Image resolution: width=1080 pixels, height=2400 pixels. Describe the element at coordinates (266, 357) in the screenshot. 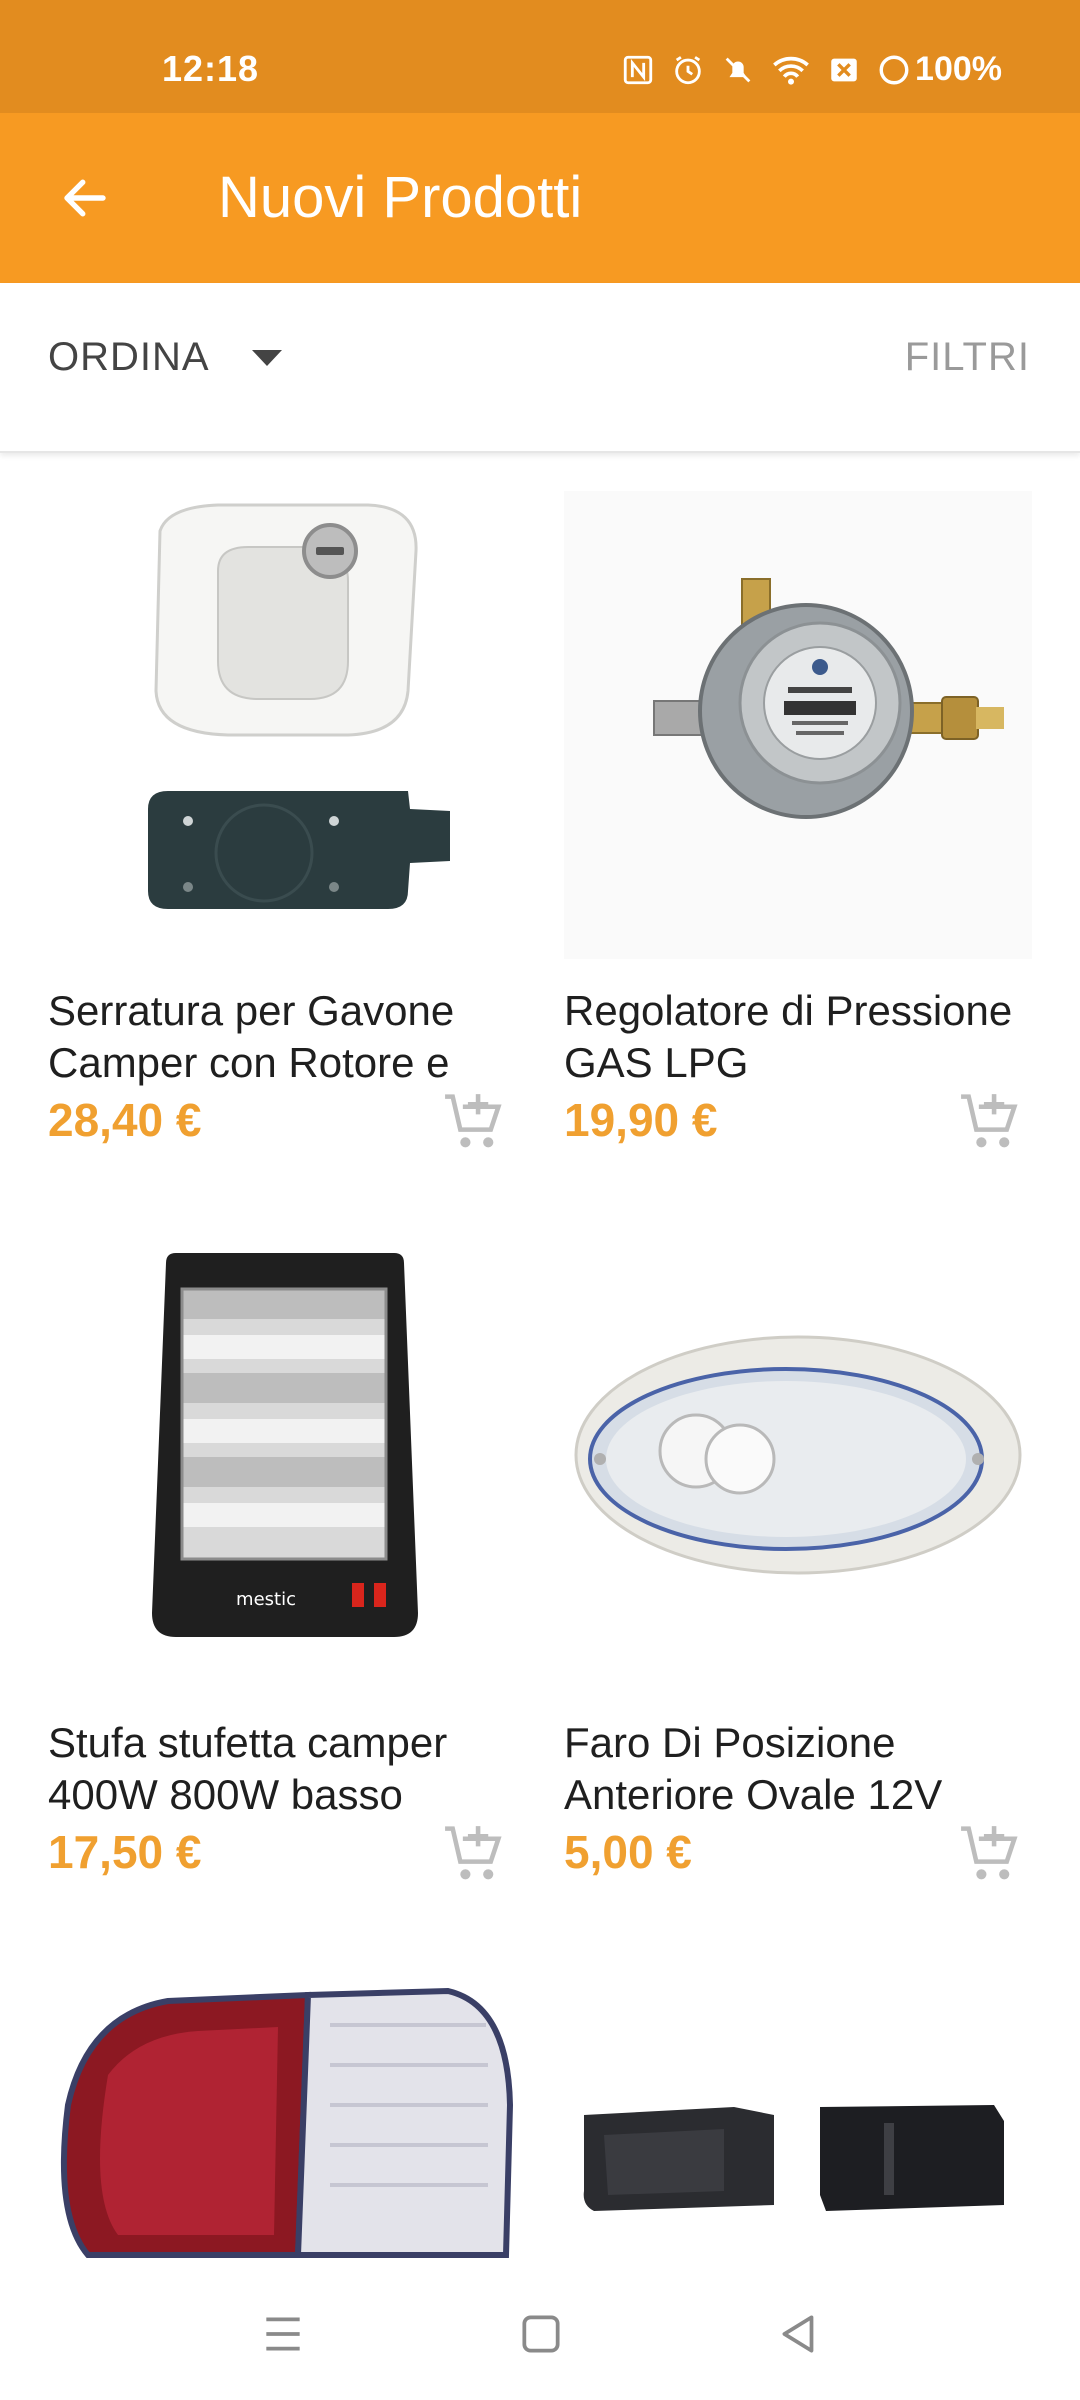

I see `dropdown-arrow-icon` at that location.